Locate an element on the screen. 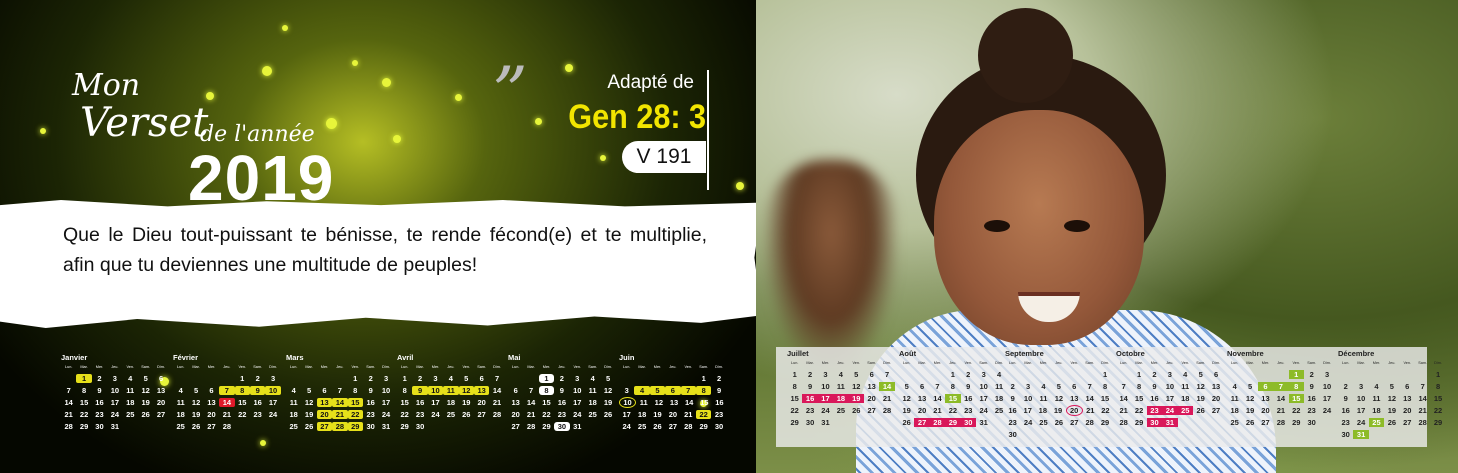  calendar-day: 18 is located at coordinates (1043, 410).